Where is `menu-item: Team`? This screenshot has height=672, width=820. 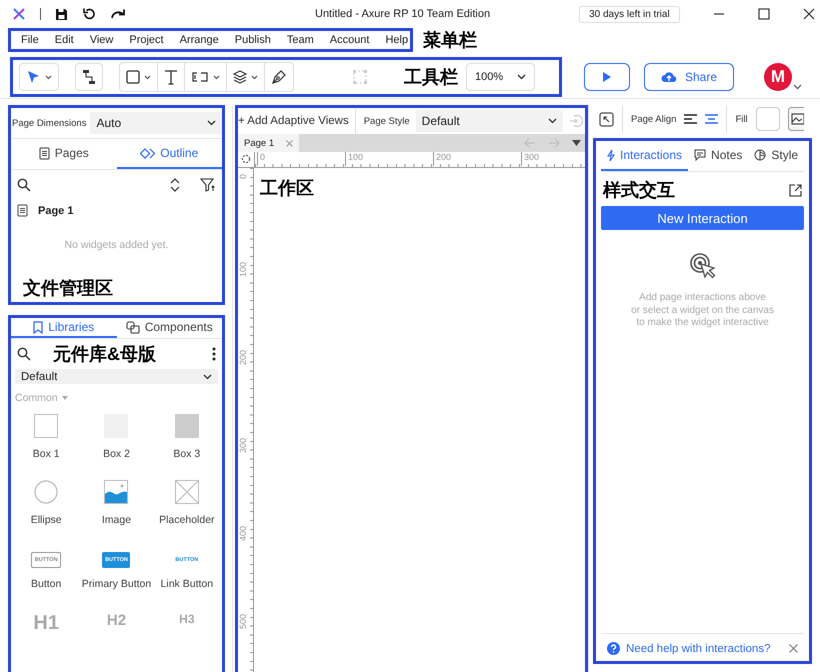 menu-item: Team is located at coordinates (300, 40).